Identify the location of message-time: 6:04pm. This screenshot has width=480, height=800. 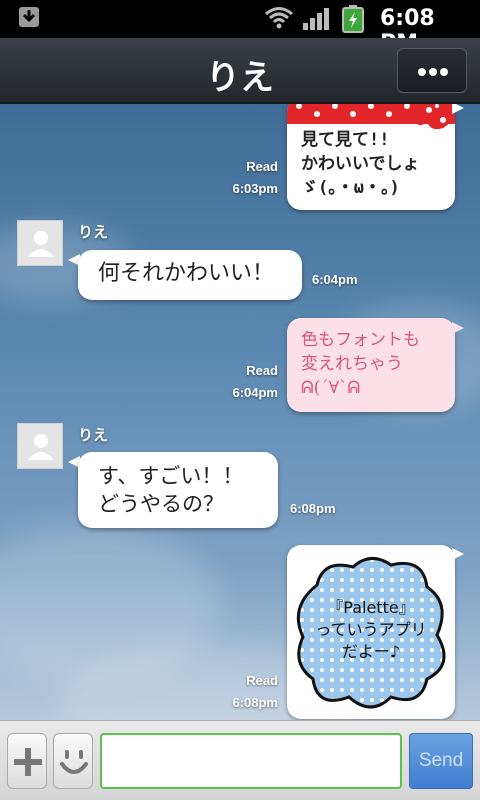
(335, 279).